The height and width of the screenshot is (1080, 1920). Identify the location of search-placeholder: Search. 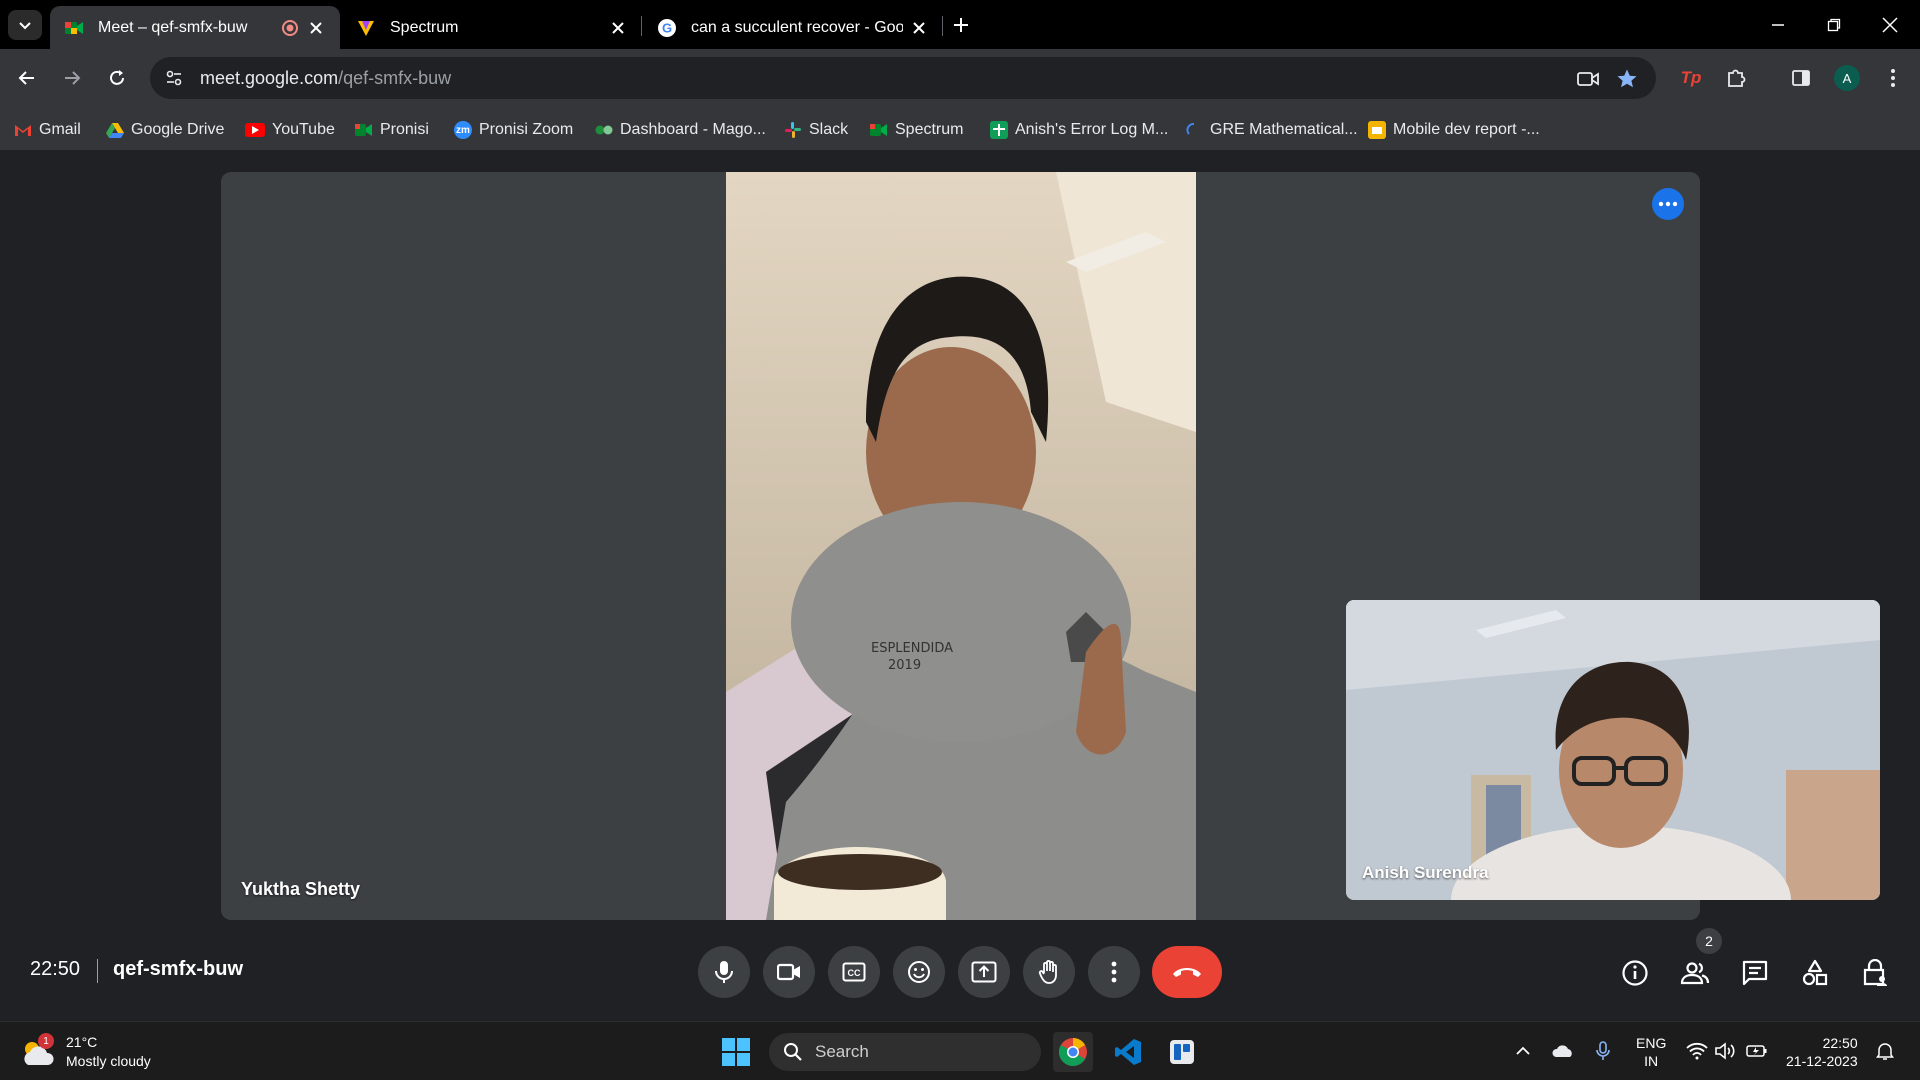
(842, 1051).